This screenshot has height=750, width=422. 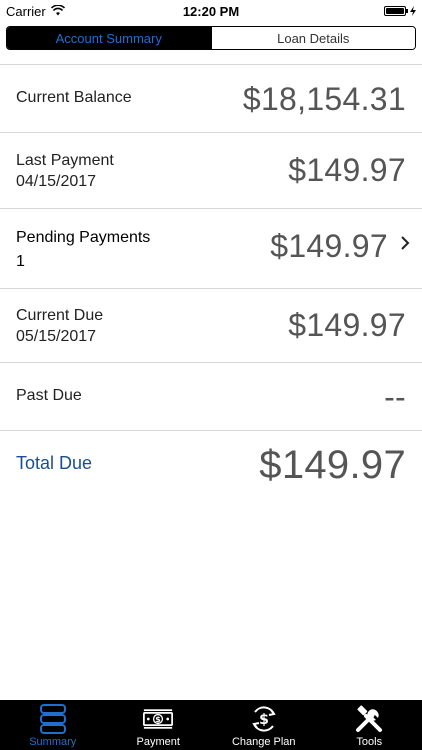 What do you see at coordinates (56, 181) in the screenshot?
I see `last-payment-date: 04/15/2017` at bounding box center [56, 181].